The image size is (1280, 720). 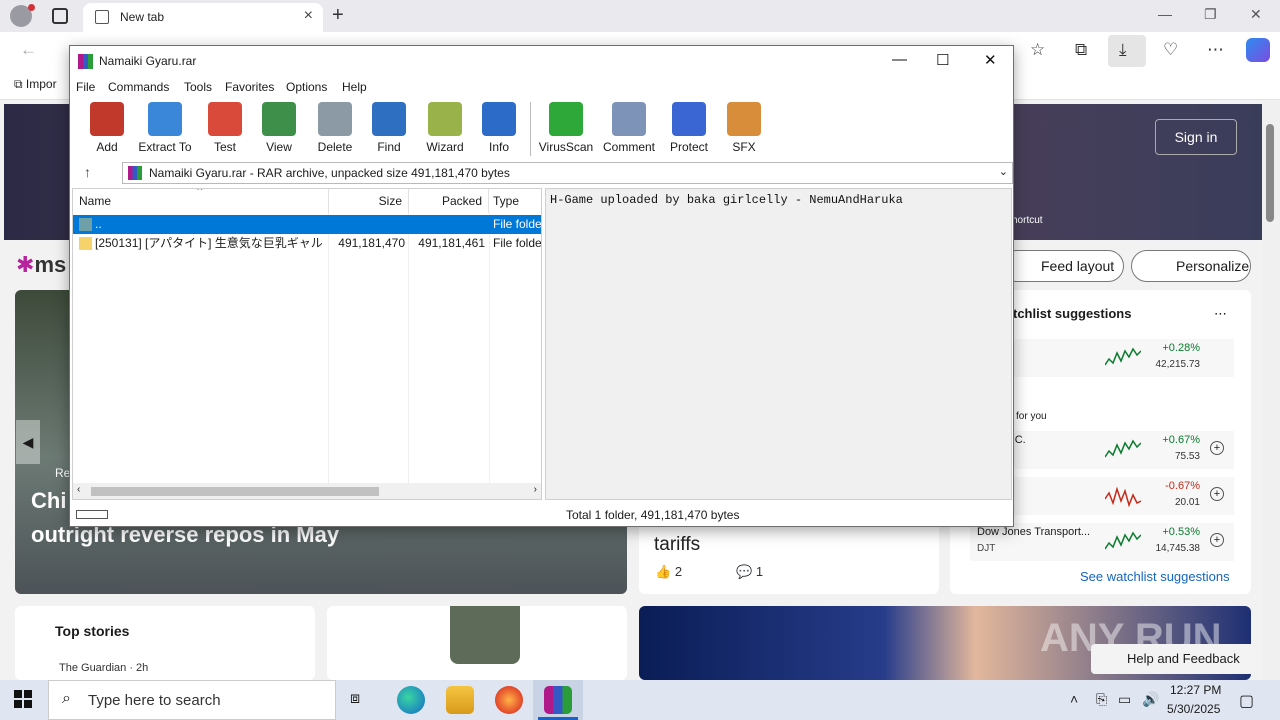 What do you see at coordinates (1193, 709) in the screenshot?
I see `clock-date: 5/30/2025` at bounding box center [1193, 709].